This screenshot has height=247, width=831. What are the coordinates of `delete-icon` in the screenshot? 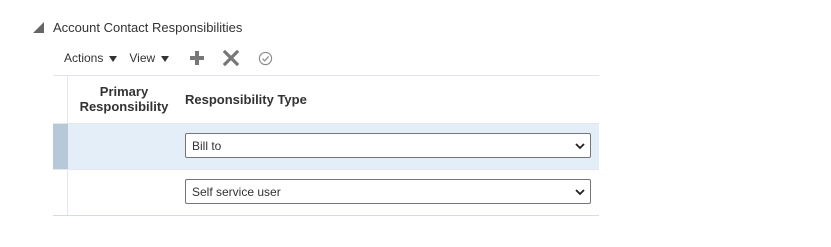 It's located at (231, 58).